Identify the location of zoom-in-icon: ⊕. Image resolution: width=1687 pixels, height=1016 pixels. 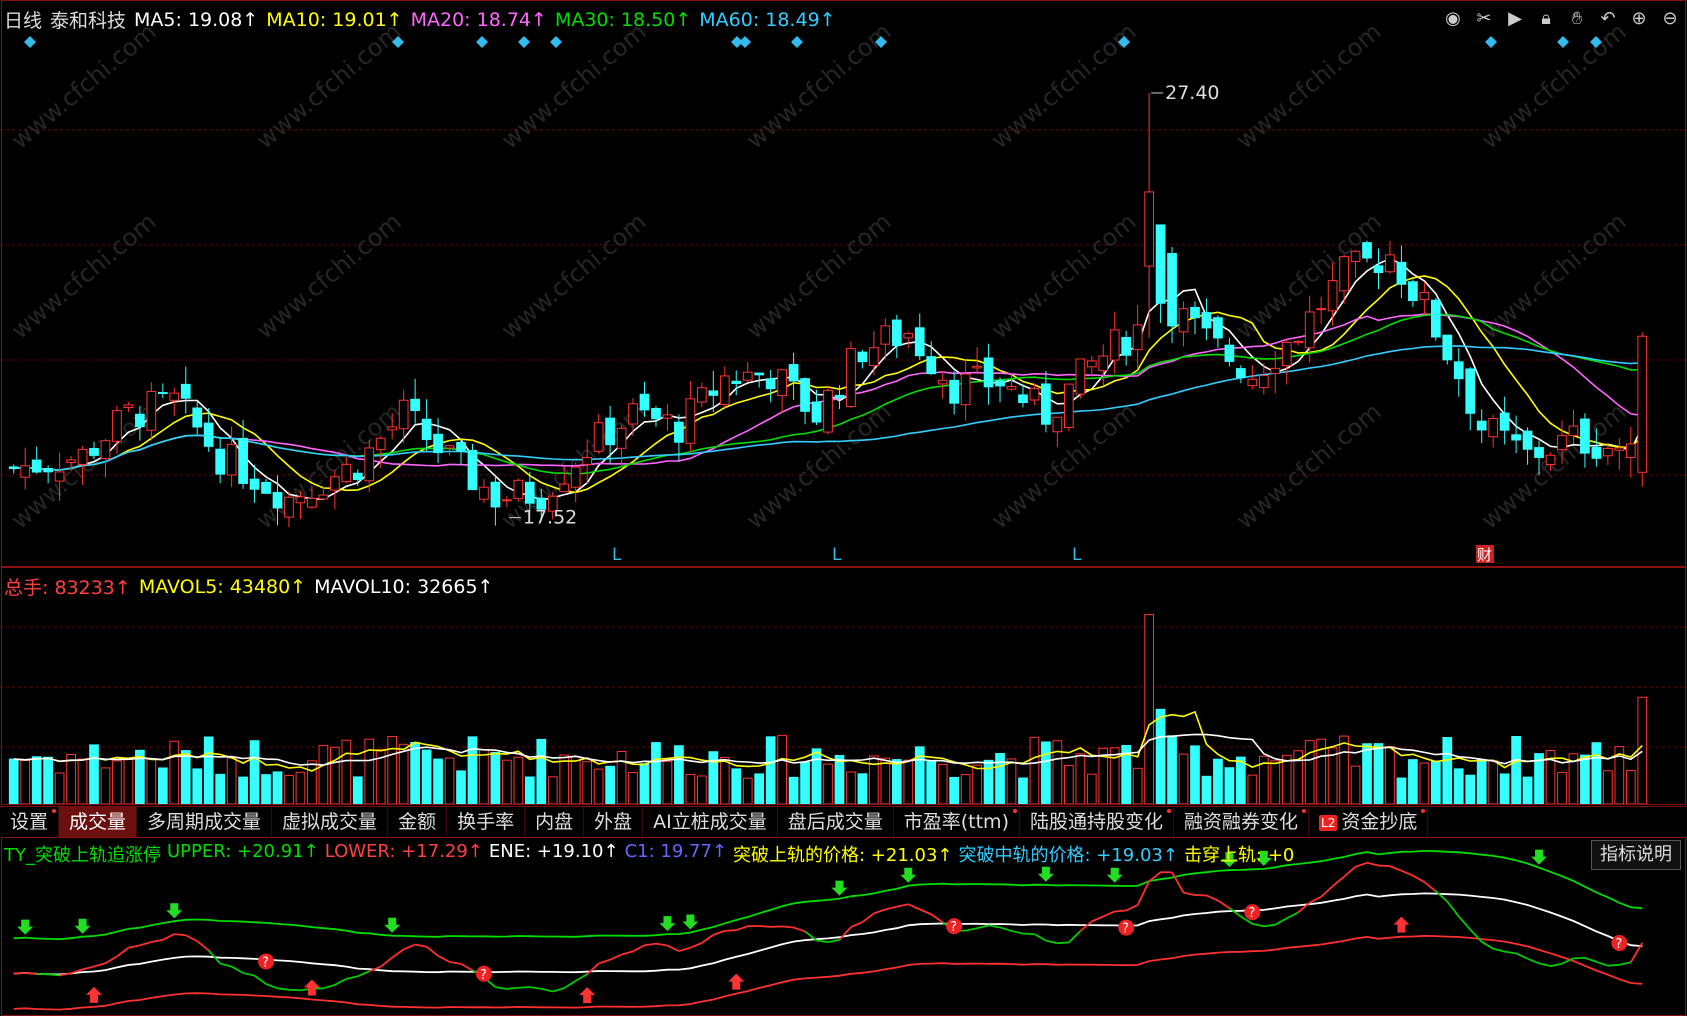
(1639, 19).